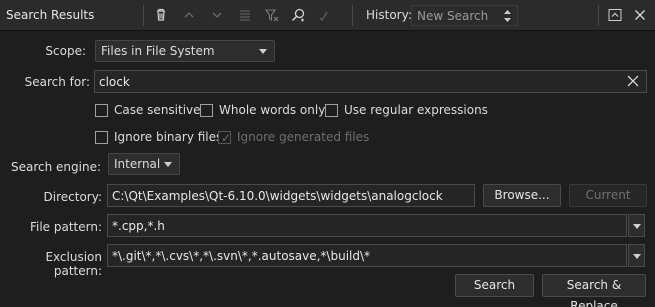 This screenshot has height=307, width=655. Describe the element at coordinates (73, 264) in the screenshot. I see `exclusion-pattern-label: Exclusion pattern:` at that location.